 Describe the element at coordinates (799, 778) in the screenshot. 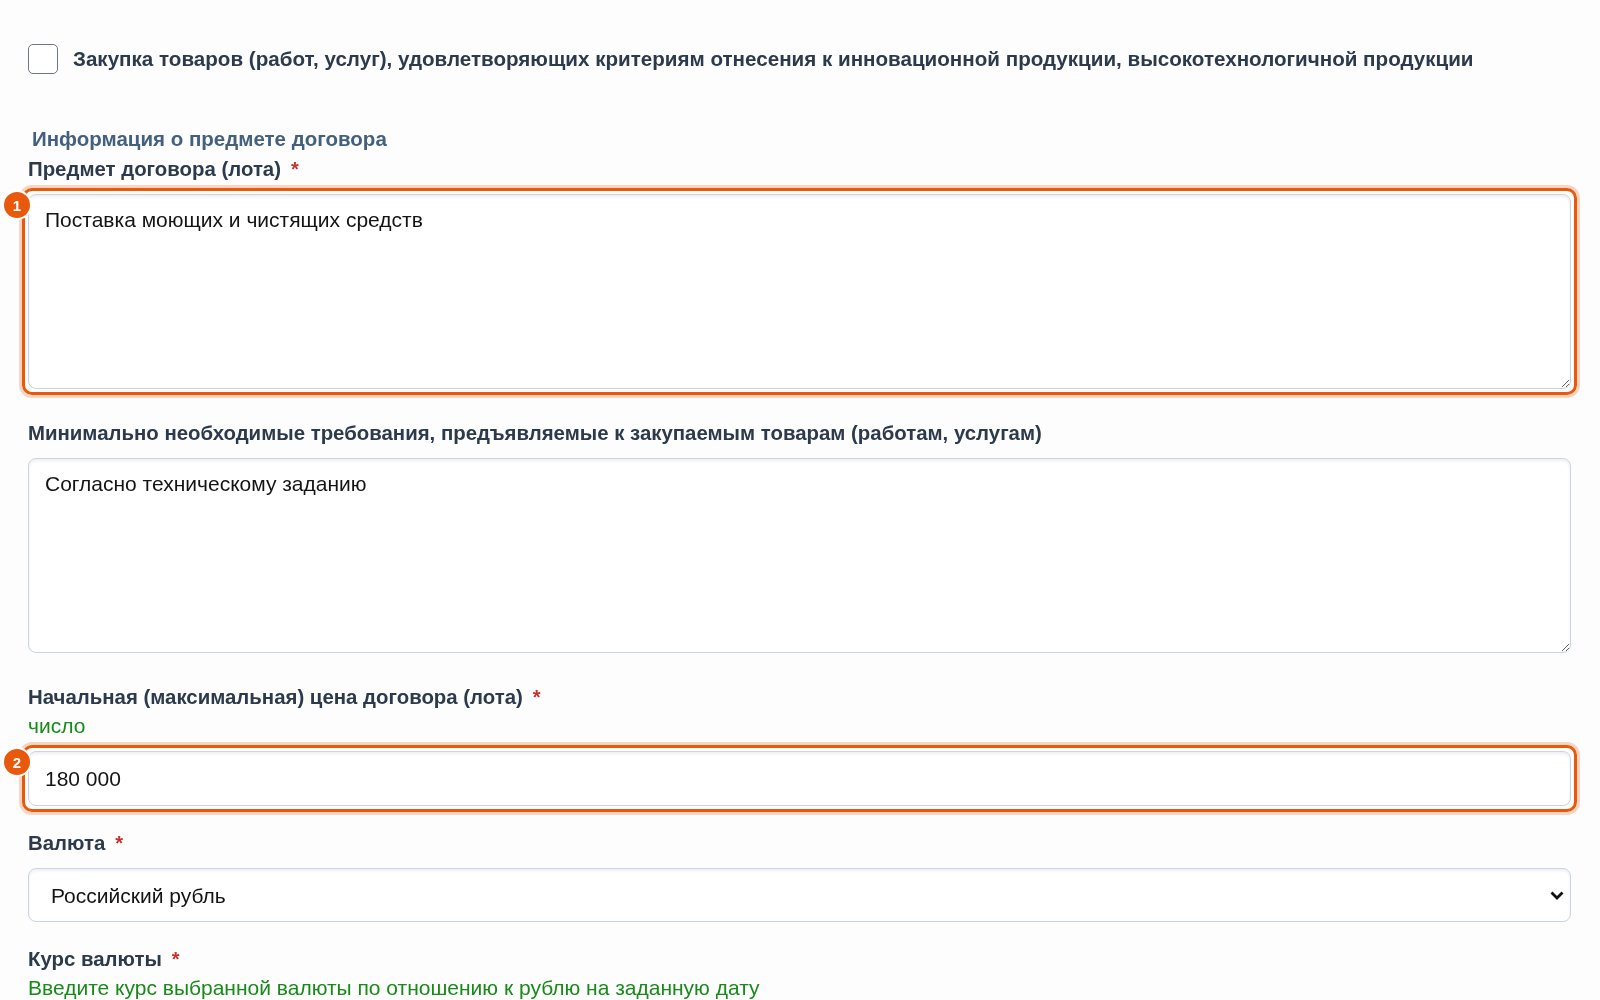

I see `text-input: 180 000` at that location.